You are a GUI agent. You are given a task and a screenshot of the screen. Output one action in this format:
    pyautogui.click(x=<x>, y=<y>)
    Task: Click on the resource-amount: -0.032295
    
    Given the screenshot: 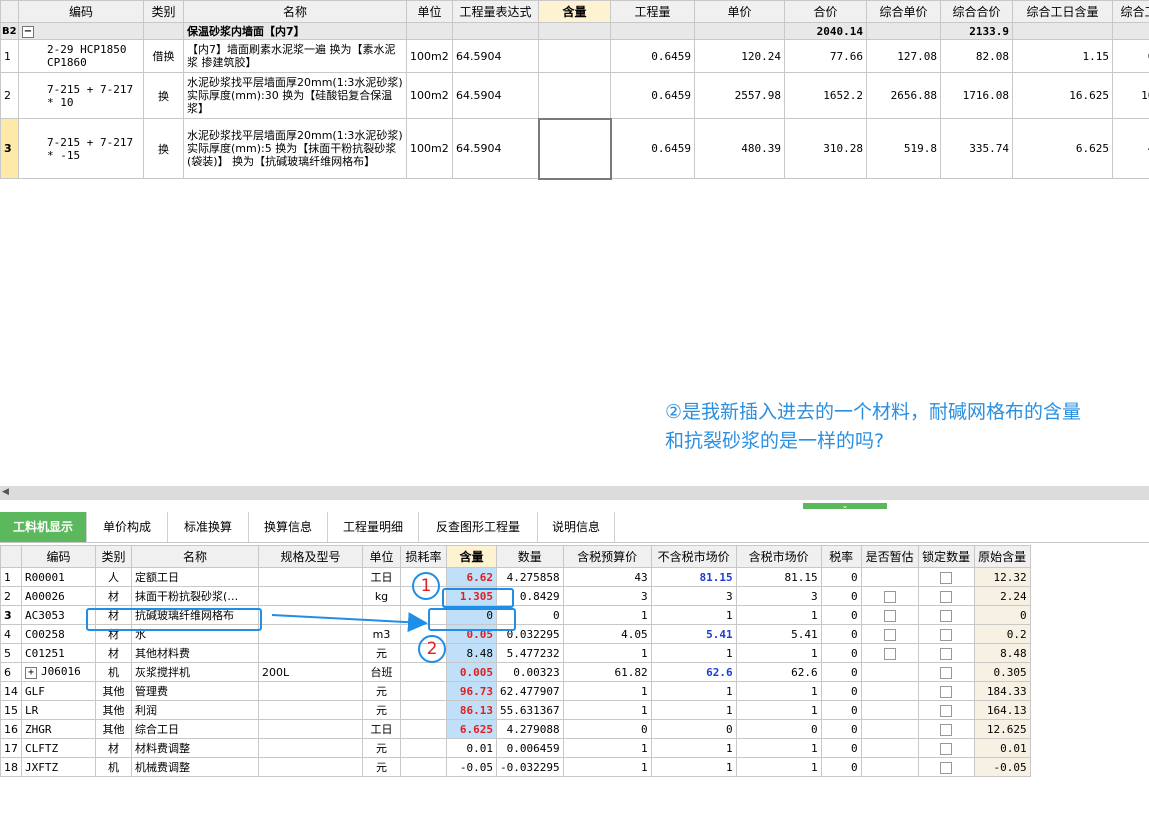 What is the action you would take?
    pyautogui.click(x=530, y=767)
    